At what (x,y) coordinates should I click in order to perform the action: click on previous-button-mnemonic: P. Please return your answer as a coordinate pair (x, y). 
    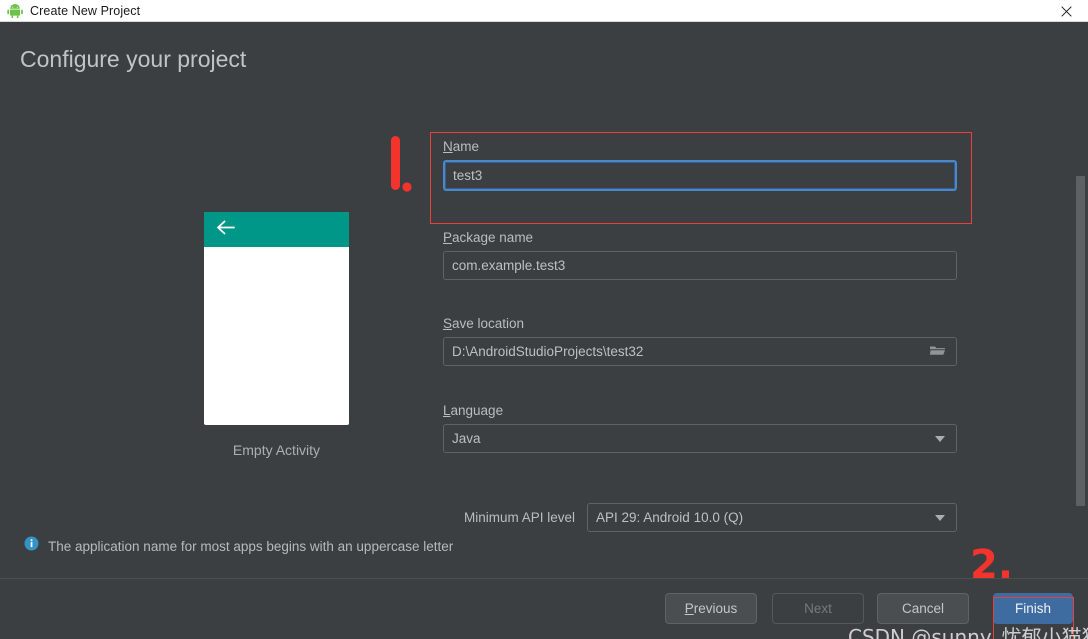
    Looking at the image, I should click on (689, 608).